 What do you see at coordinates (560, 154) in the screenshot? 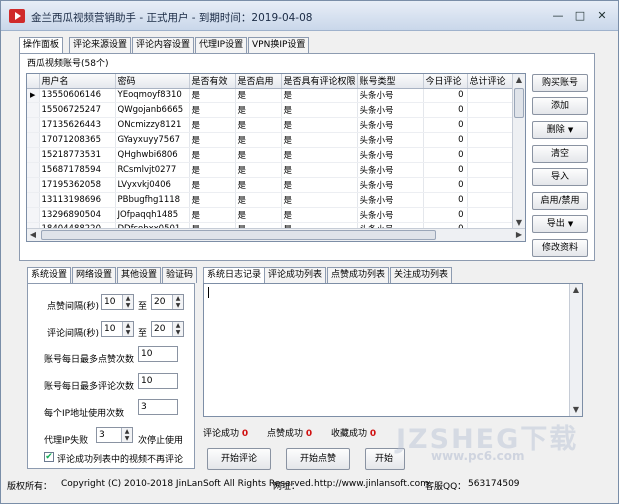
I see `clear-button: 清空` at bounding box center [560, 154].